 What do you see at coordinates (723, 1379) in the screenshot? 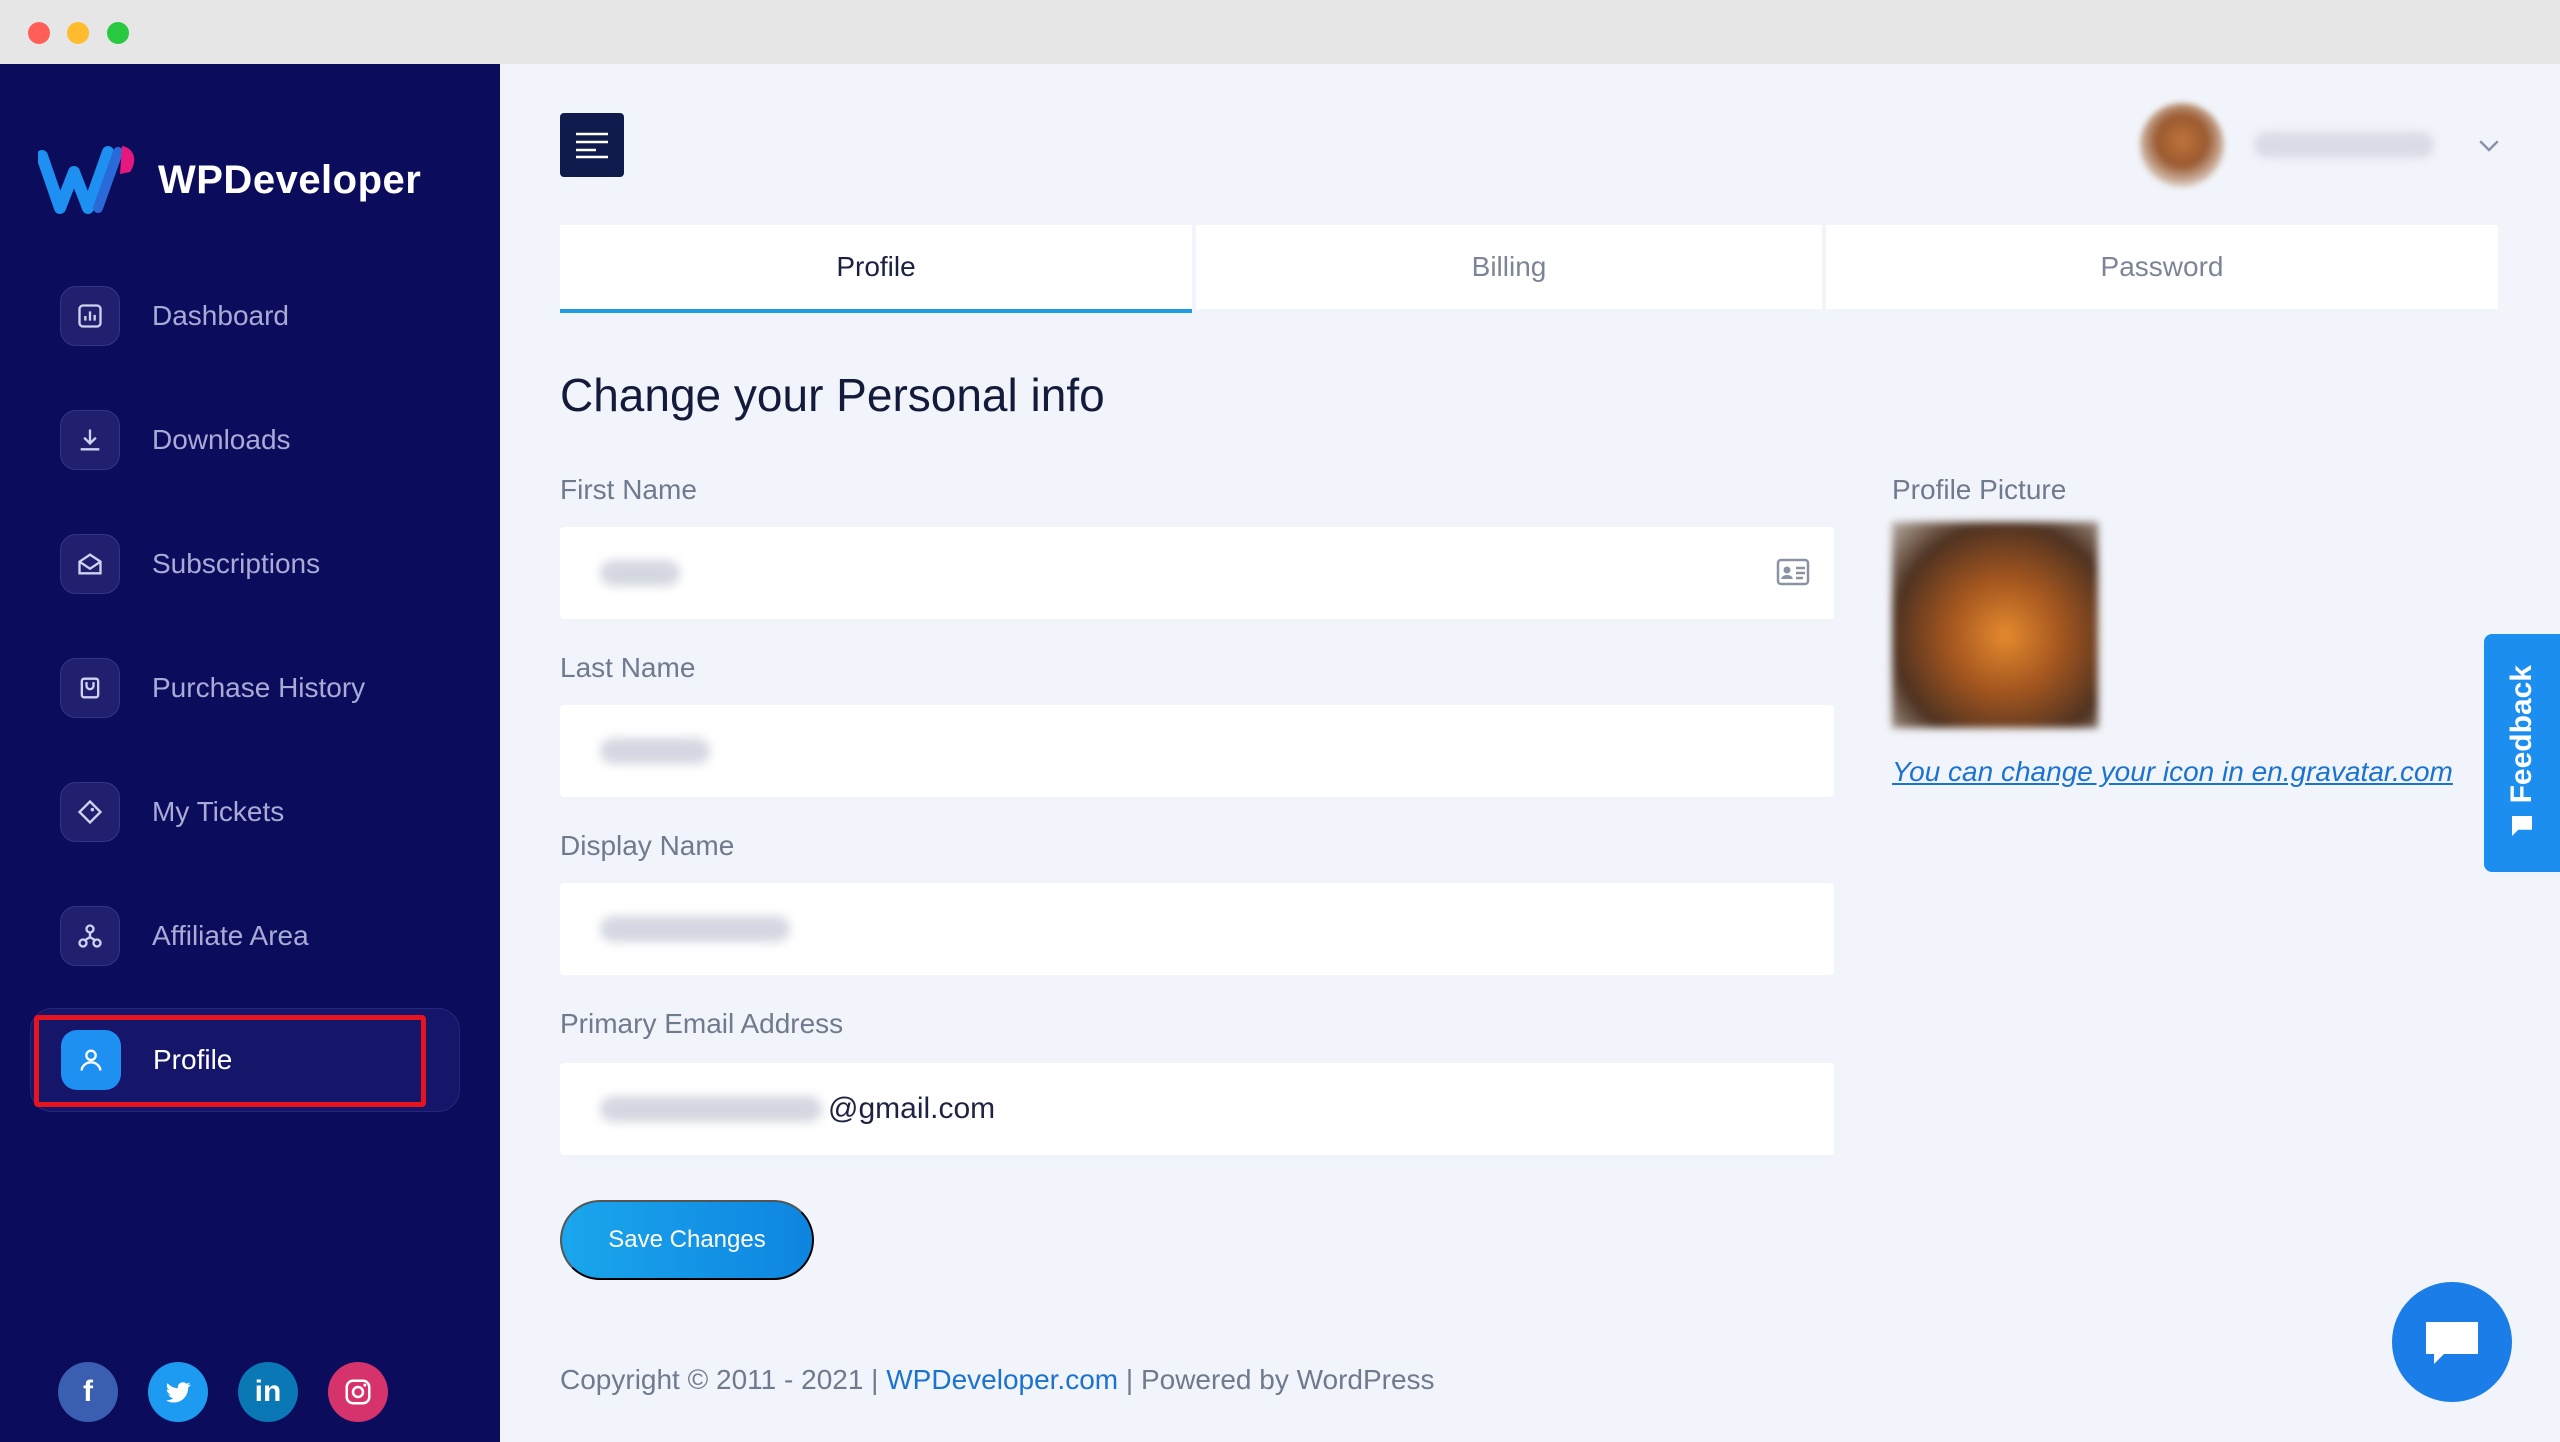
I see `footer-copyright: Copyright © 2011 - 2021 |` at bounding box center [723, 1379].